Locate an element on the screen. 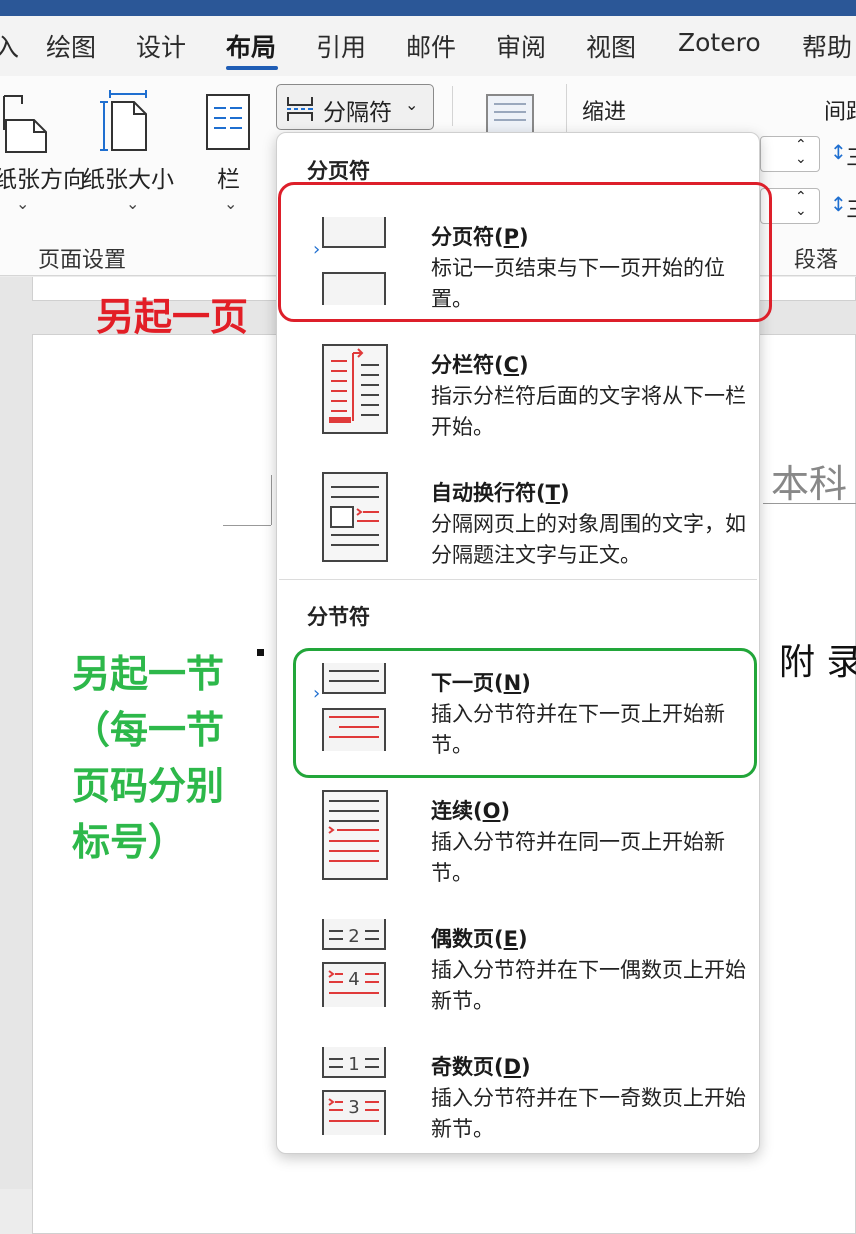 This screenshot has width=856, height=1234. breaks-icon is located at coordinates (300, 109).